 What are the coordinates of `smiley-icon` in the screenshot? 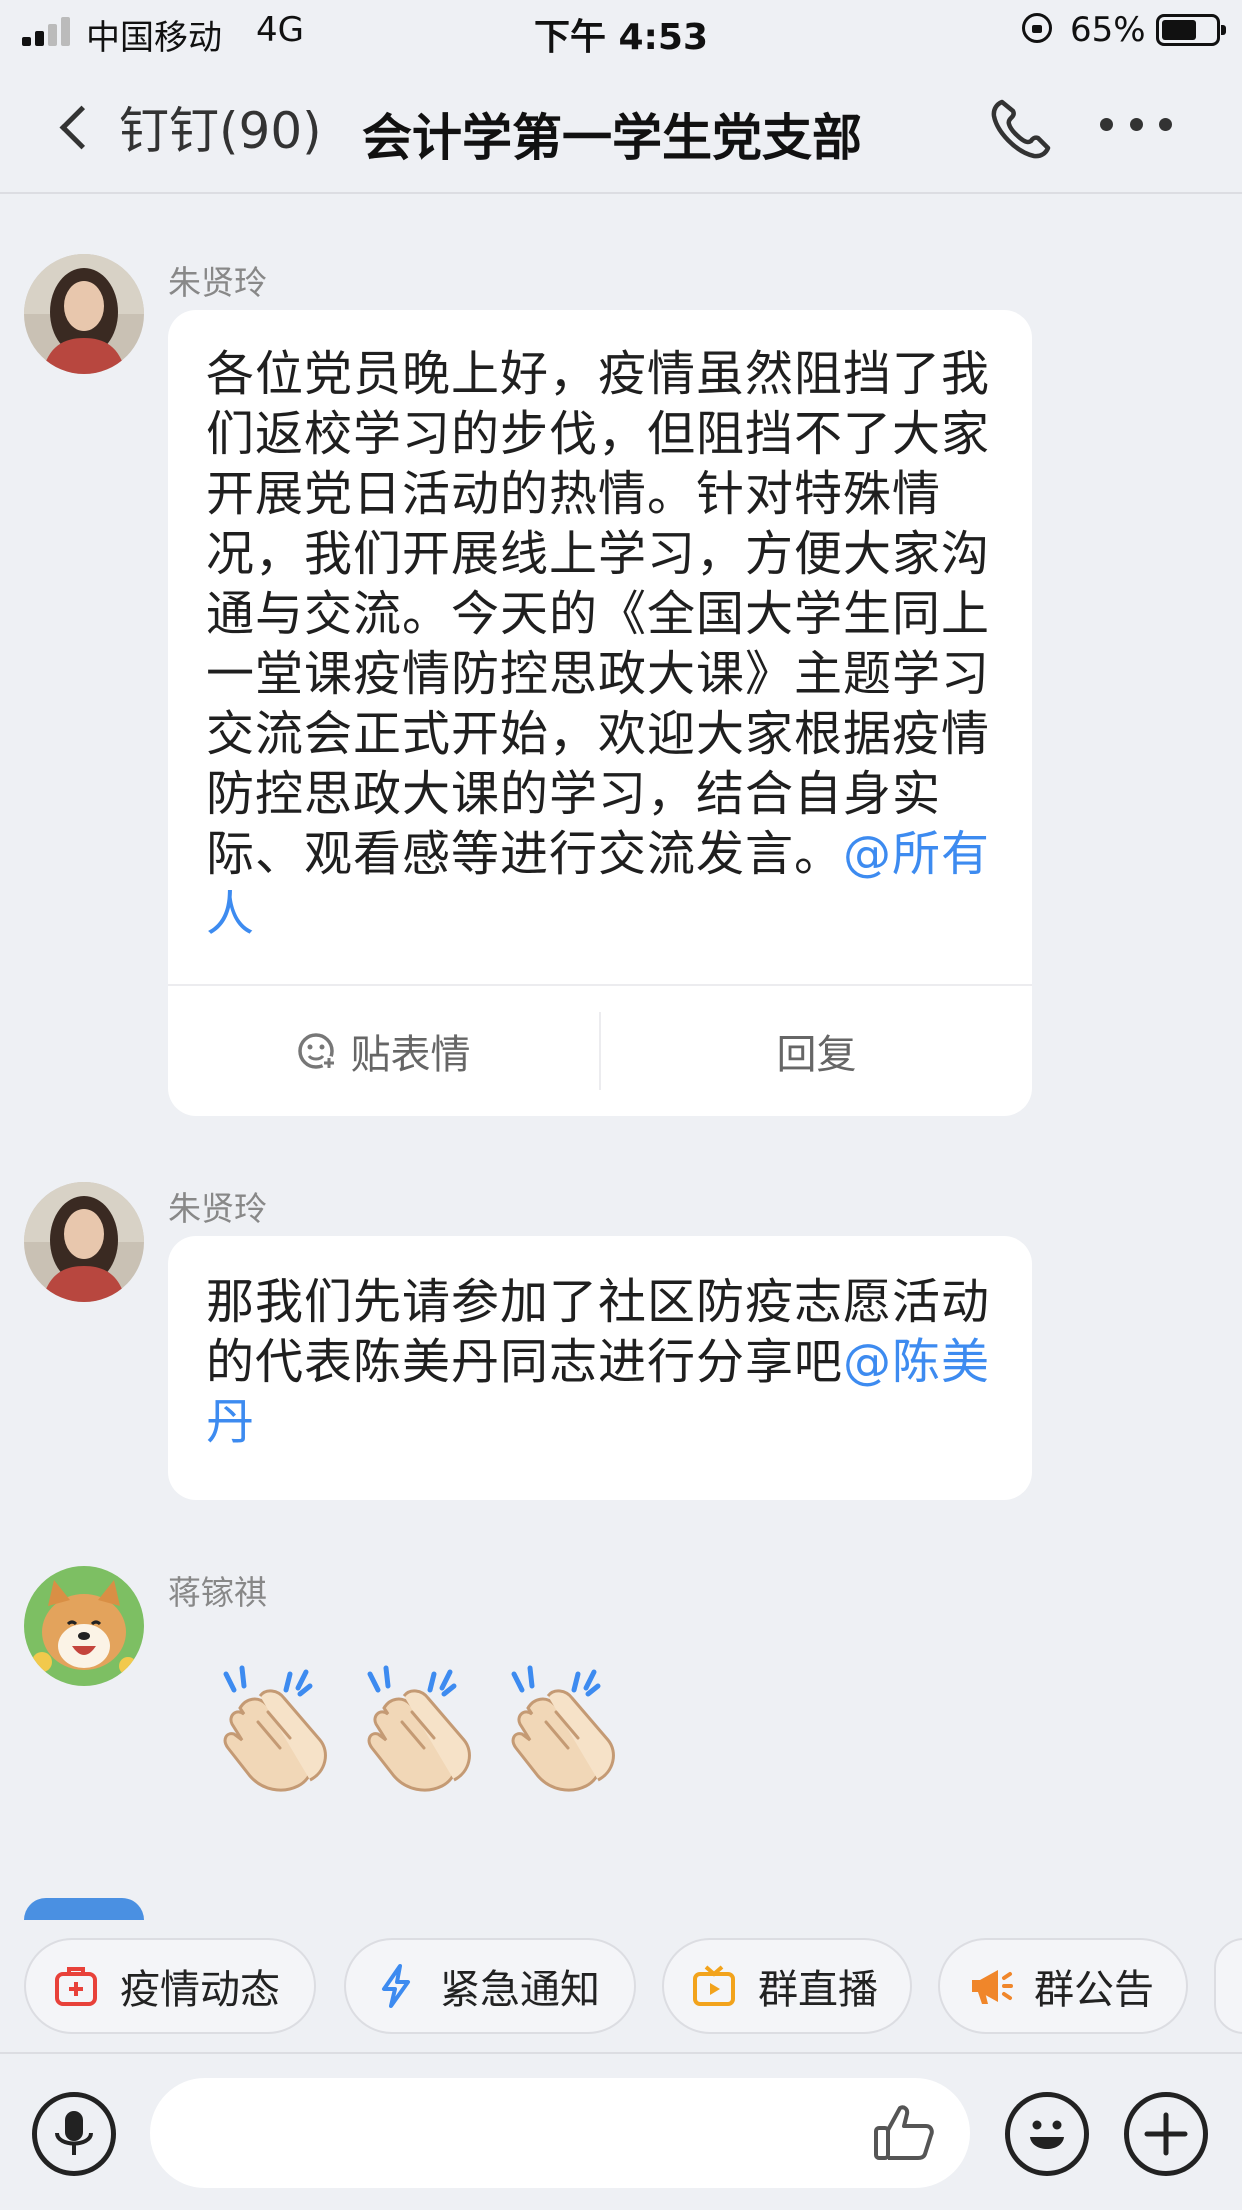 It's located at (1047, 2134).